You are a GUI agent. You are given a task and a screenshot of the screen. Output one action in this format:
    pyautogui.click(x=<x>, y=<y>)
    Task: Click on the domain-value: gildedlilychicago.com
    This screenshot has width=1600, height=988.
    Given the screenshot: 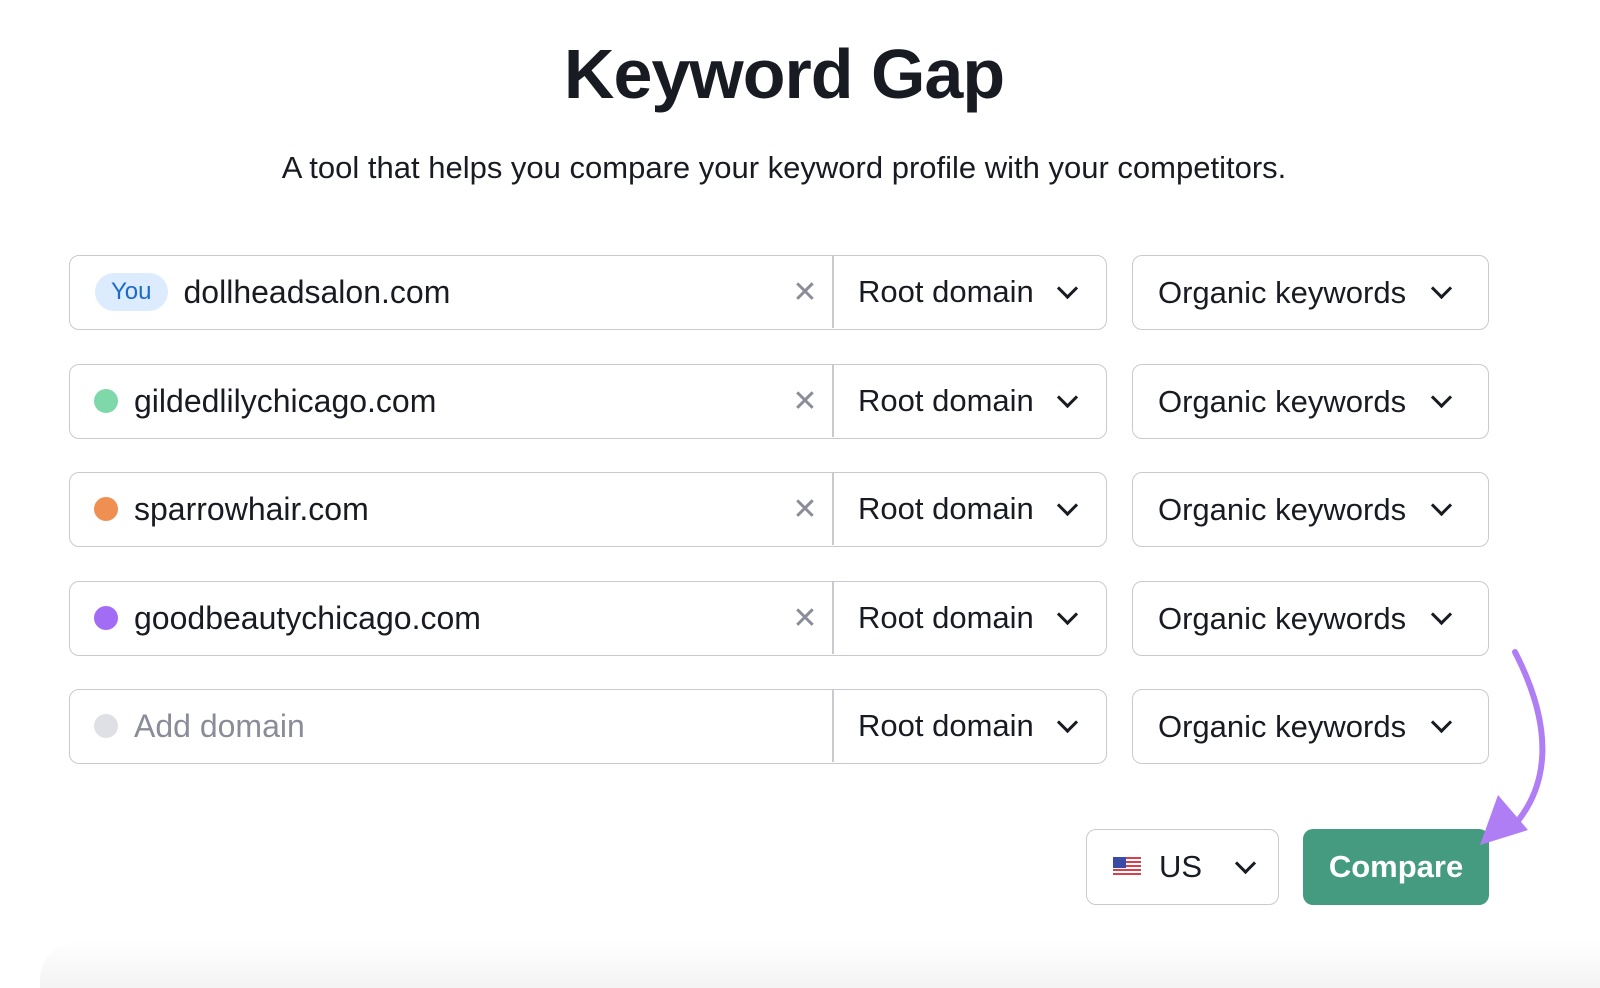 What is the action you would take?
    pyautogui.click(x=285, y=400)
    